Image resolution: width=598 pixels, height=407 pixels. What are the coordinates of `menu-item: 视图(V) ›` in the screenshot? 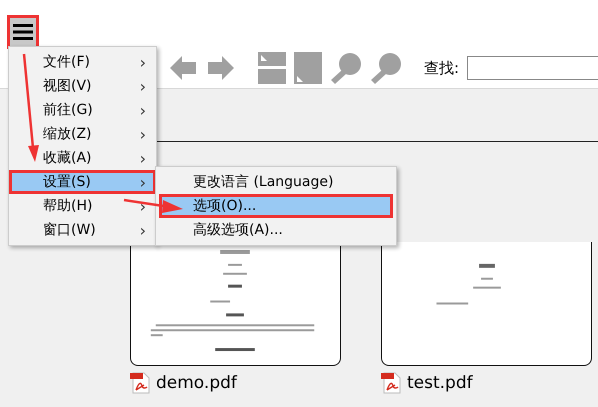 It's located at (82, 86).